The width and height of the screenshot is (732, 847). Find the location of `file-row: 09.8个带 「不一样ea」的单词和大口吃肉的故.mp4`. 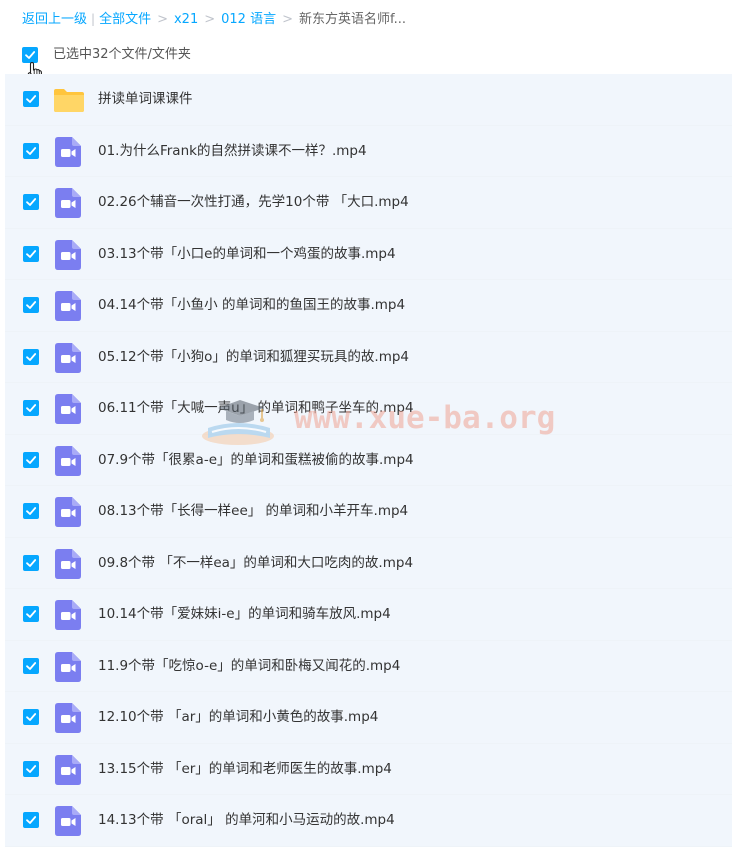

file-row: 09.8个带 「不一样ea」的单词和大口吃肉的故.mp4 is located at coordinates (368, 563).